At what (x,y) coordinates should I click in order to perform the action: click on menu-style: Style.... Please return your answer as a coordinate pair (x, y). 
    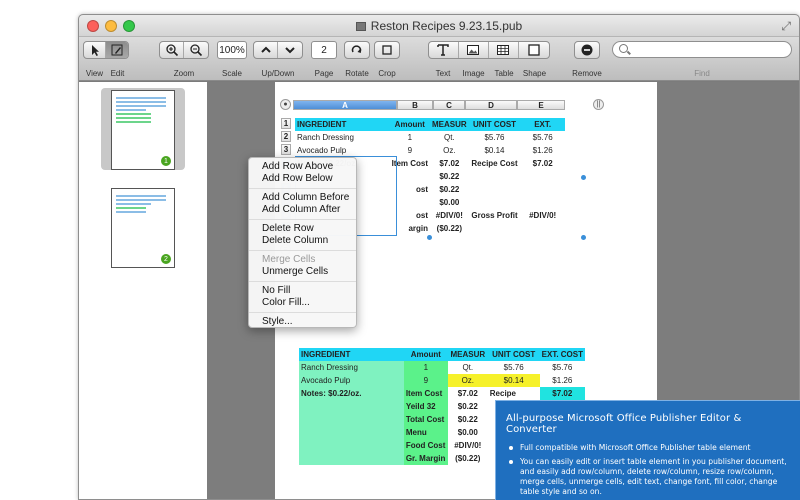
    Looking at the image, I should click on (302, 322).